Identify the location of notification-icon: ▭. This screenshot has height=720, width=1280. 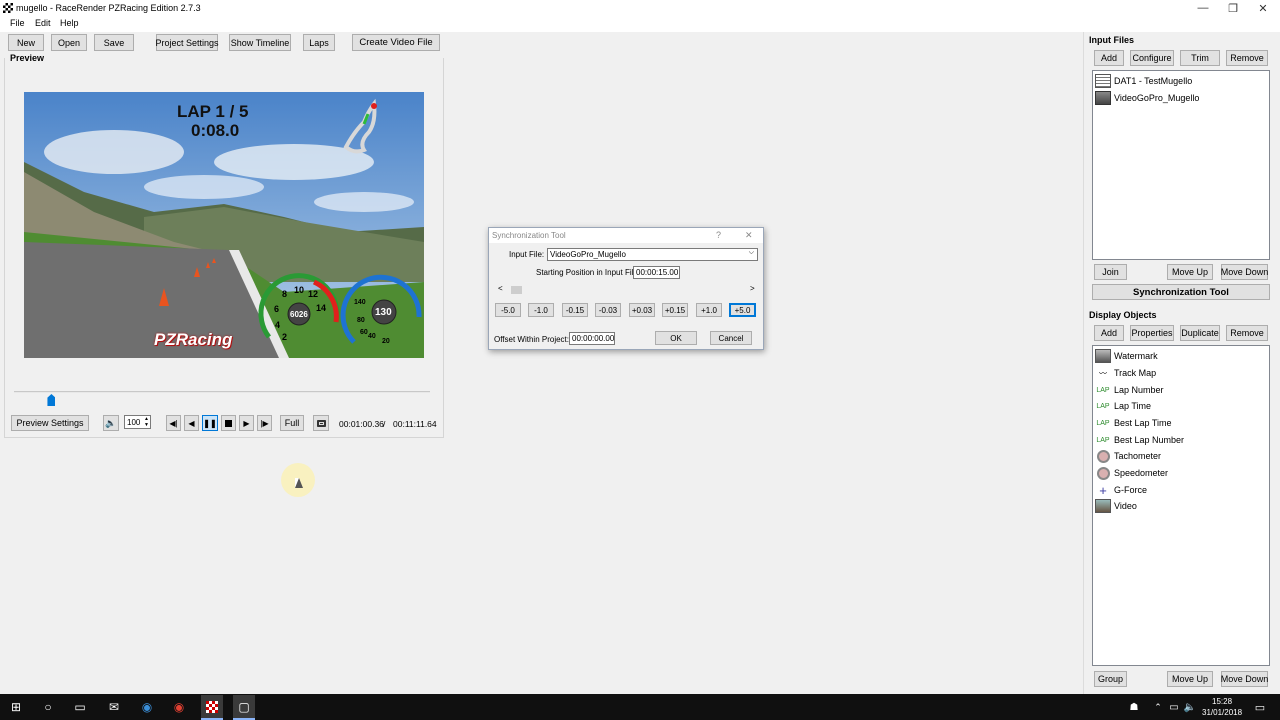
(1260, 707).